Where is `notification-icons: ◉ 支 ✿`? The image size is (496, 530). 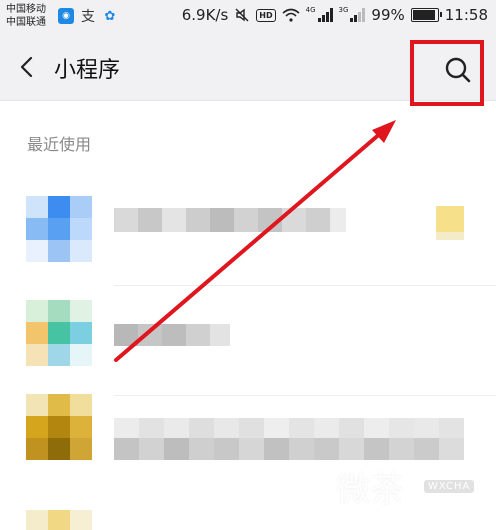 notification-icons: ◉ 支 ✿ is located at coordinates (88, 16).